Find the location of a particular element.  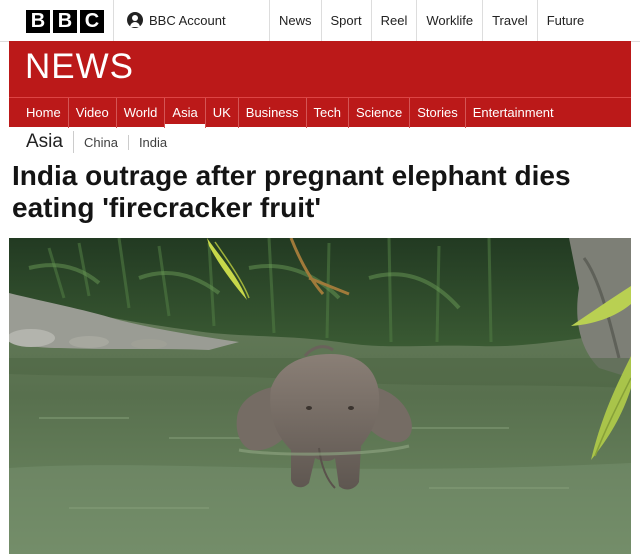

sub-nav-india: India is located at coordinates (153, 142).